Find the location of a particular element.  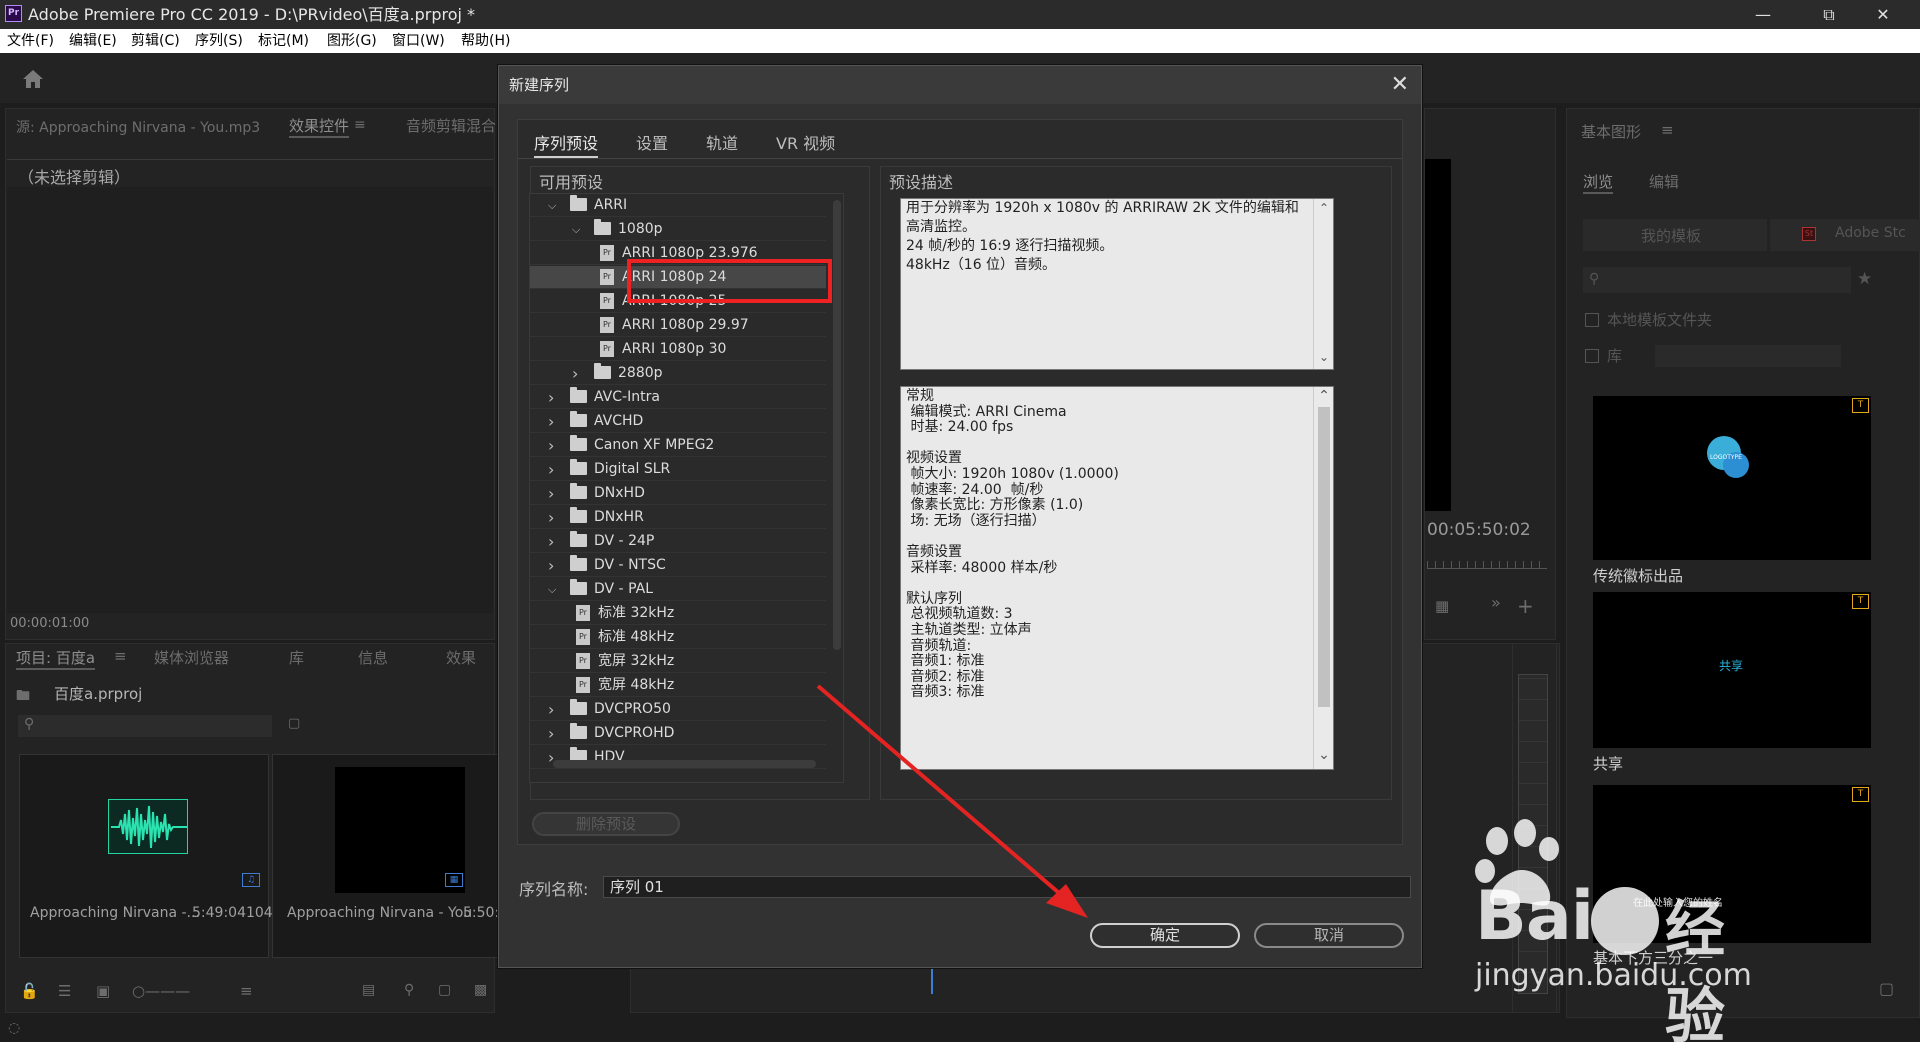

tree-vertical-scrollbar is located at coordinates (837, 425).